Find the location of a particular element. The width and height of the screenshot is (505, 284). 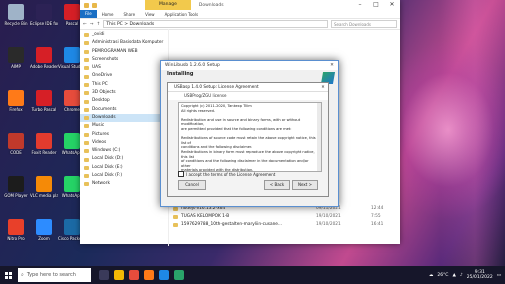

nav-item-label: Desktop is located at coordinates (101, 101).